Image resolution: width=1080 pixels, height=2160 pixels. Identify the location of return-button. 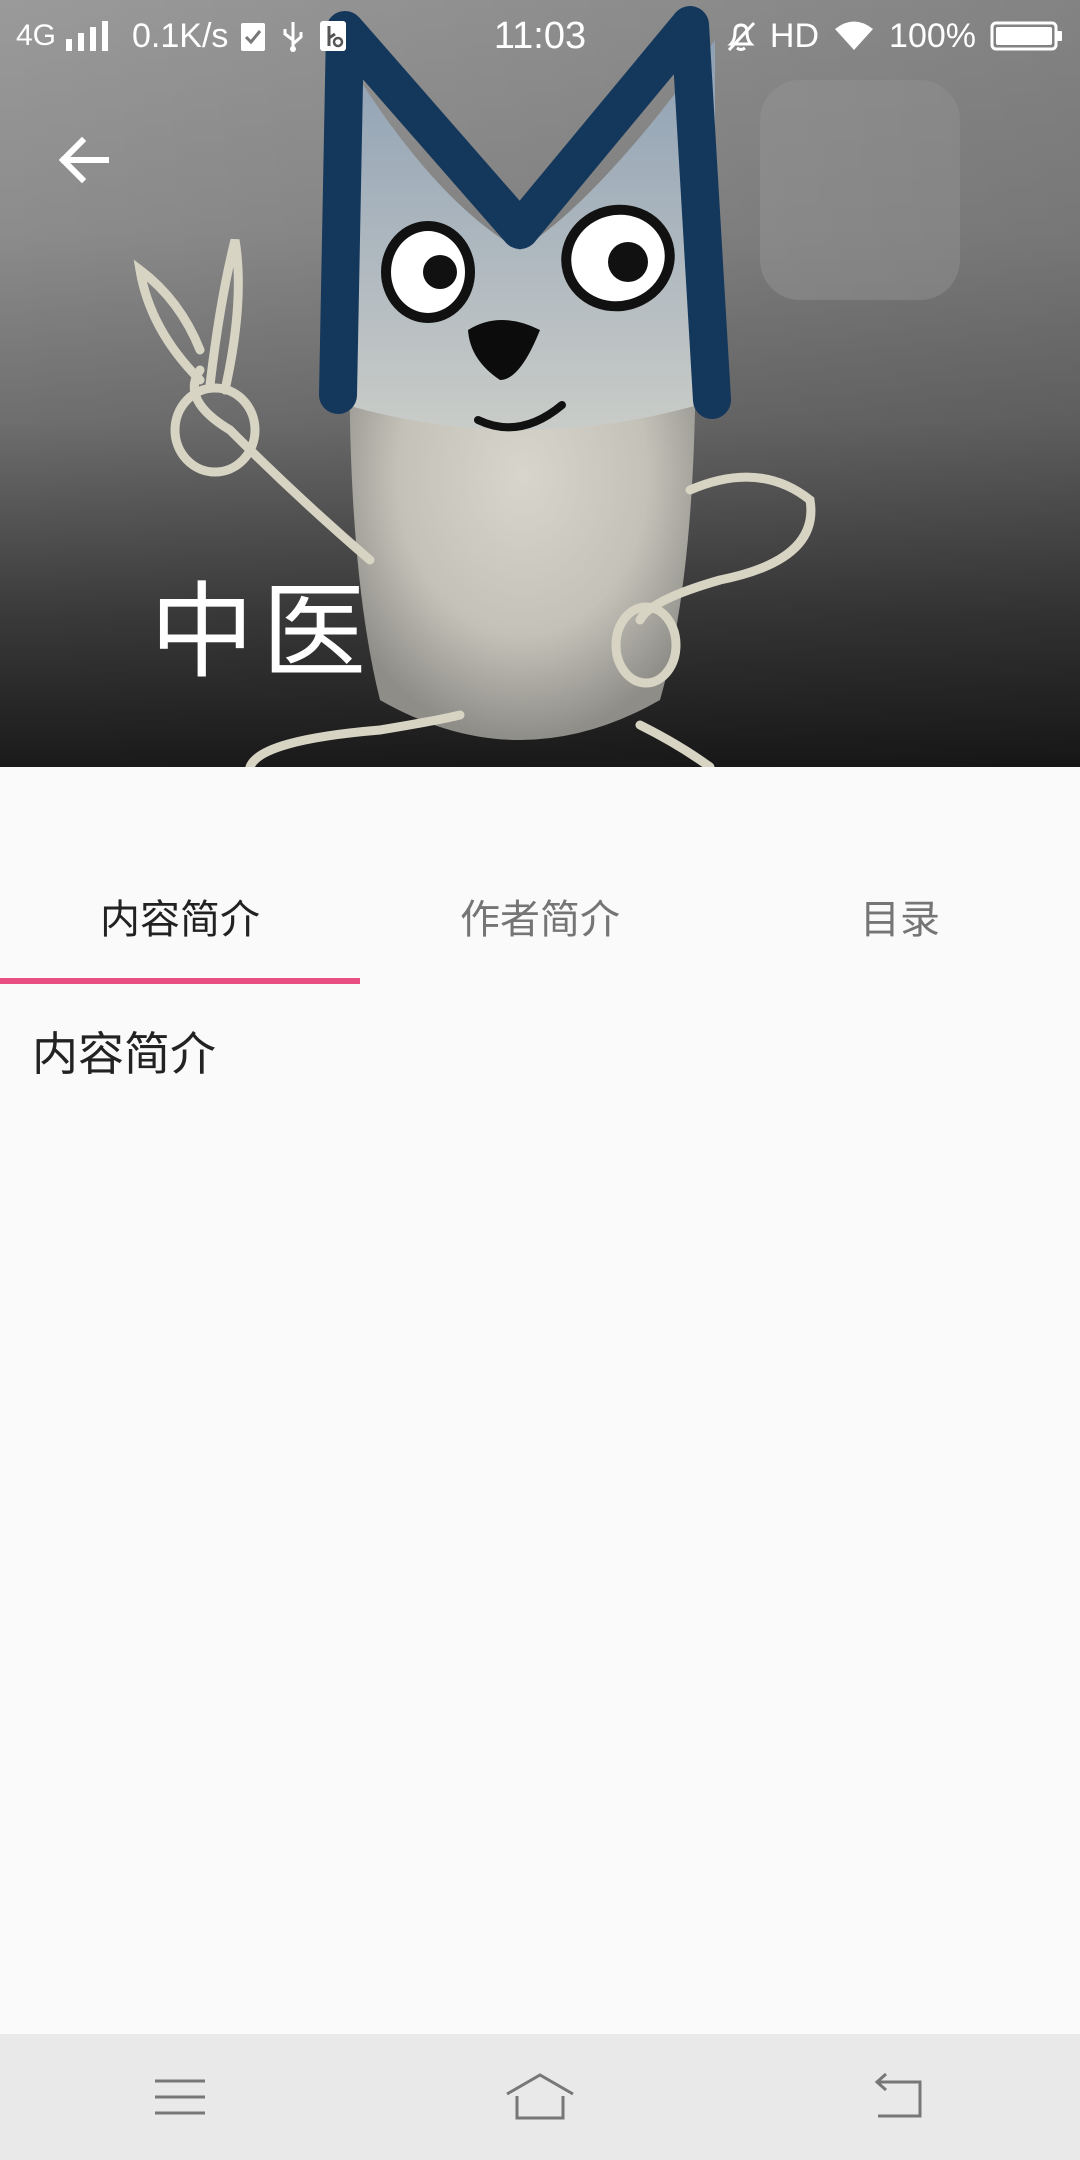
(900, 2097).